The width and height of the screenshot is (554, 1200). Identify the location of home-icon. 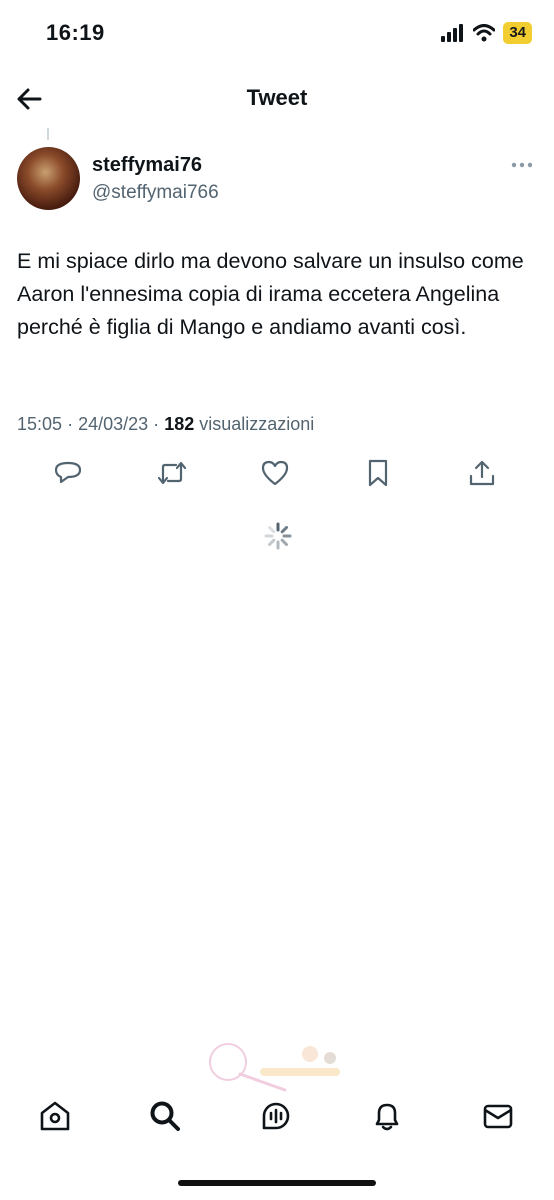
(55, 1116).